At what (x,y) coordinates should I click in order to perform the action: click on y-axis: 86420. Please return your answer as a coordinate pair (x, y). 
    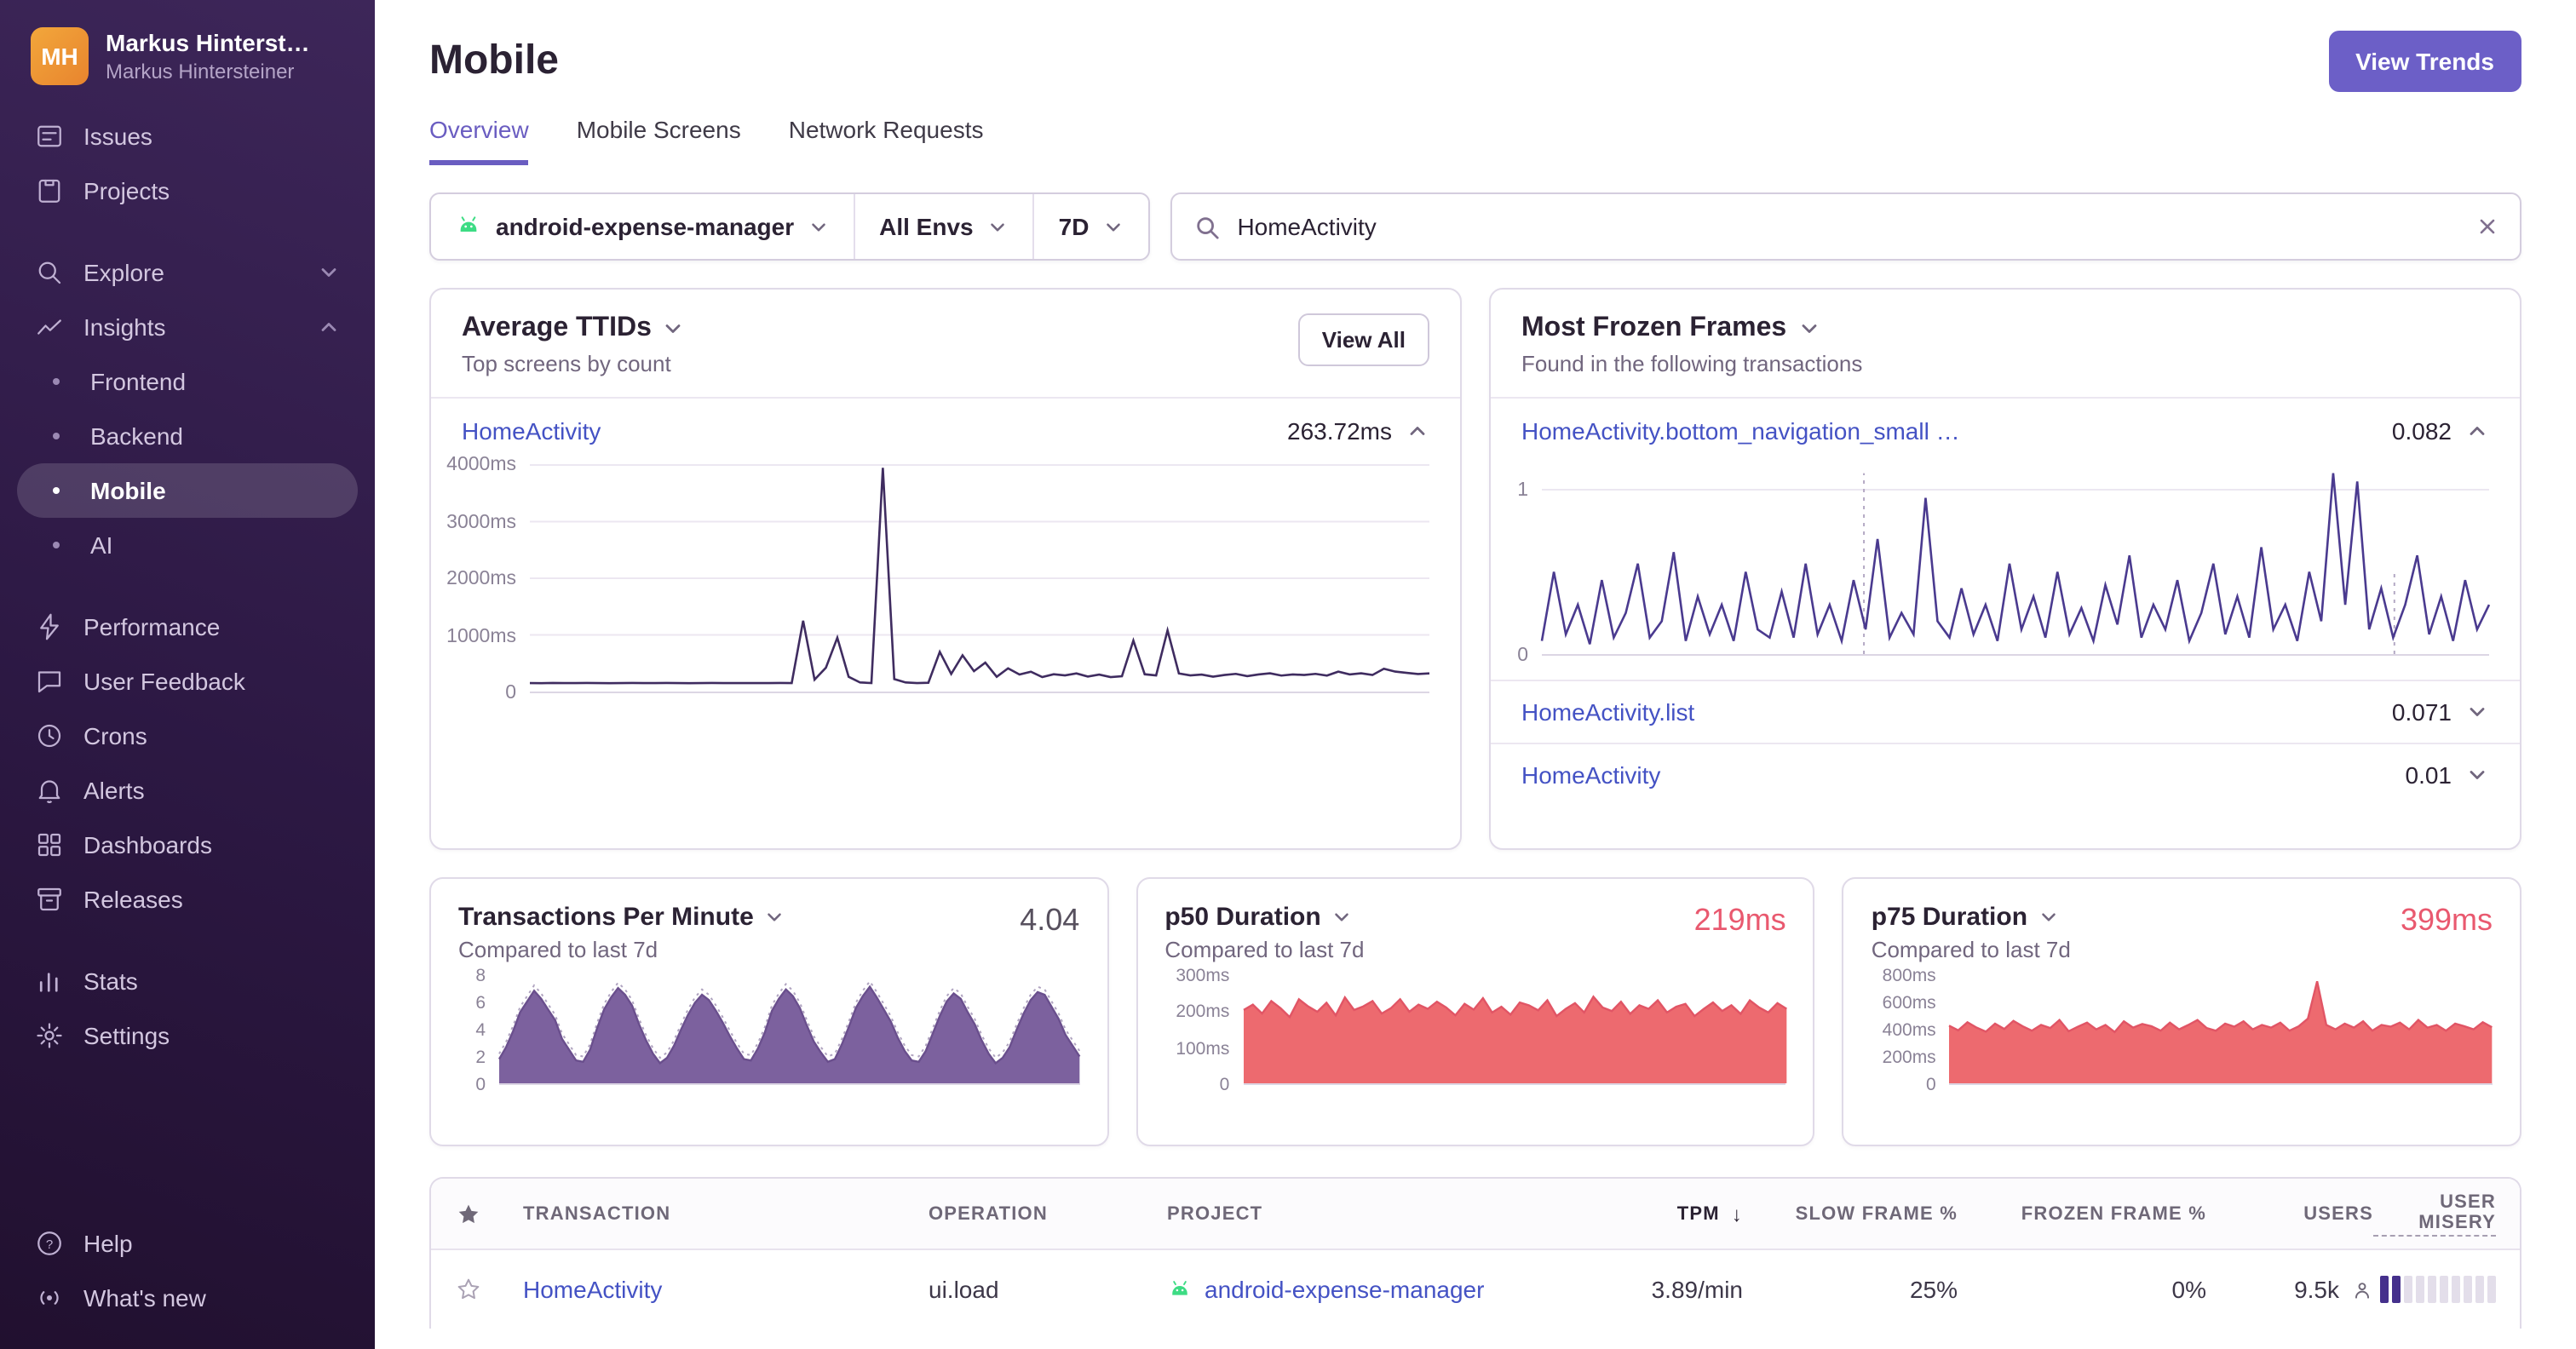
    Looking at the image, I should click on (480, 1030).